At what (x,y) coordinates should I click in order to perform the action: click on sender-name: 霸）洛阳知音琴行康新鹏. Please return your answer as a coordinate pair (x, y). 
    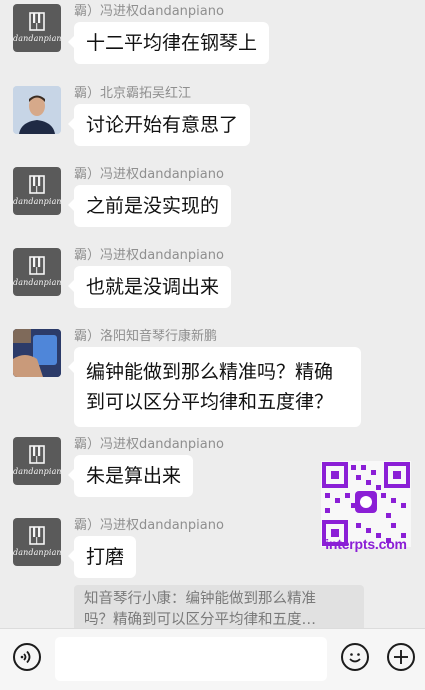
    Looking at the image, I should click on (146, 336).